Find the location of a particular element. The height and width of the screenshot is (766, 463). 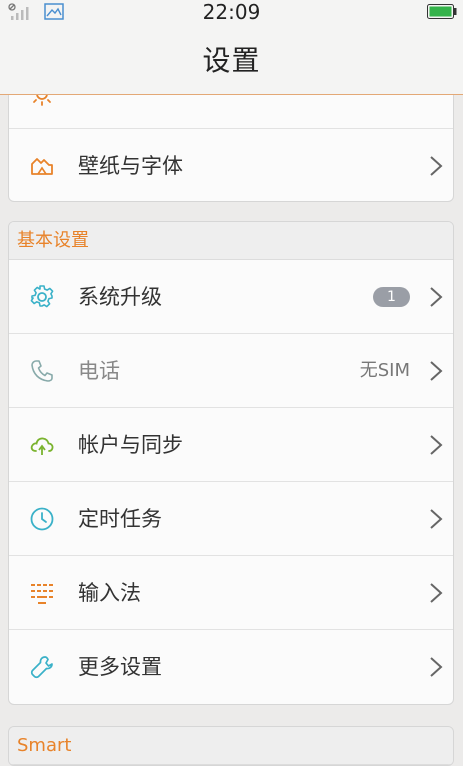

settings-row-scheduled-tasks: 定时任务 is located at coordinates (231, 519).